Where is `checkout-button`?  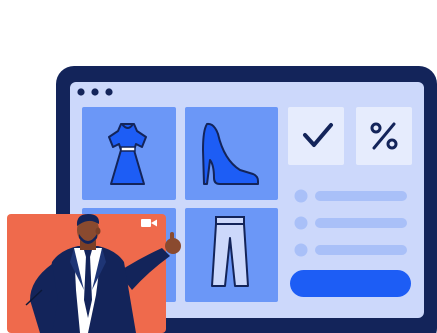
checkout-button is located at coordinates (350, 283).